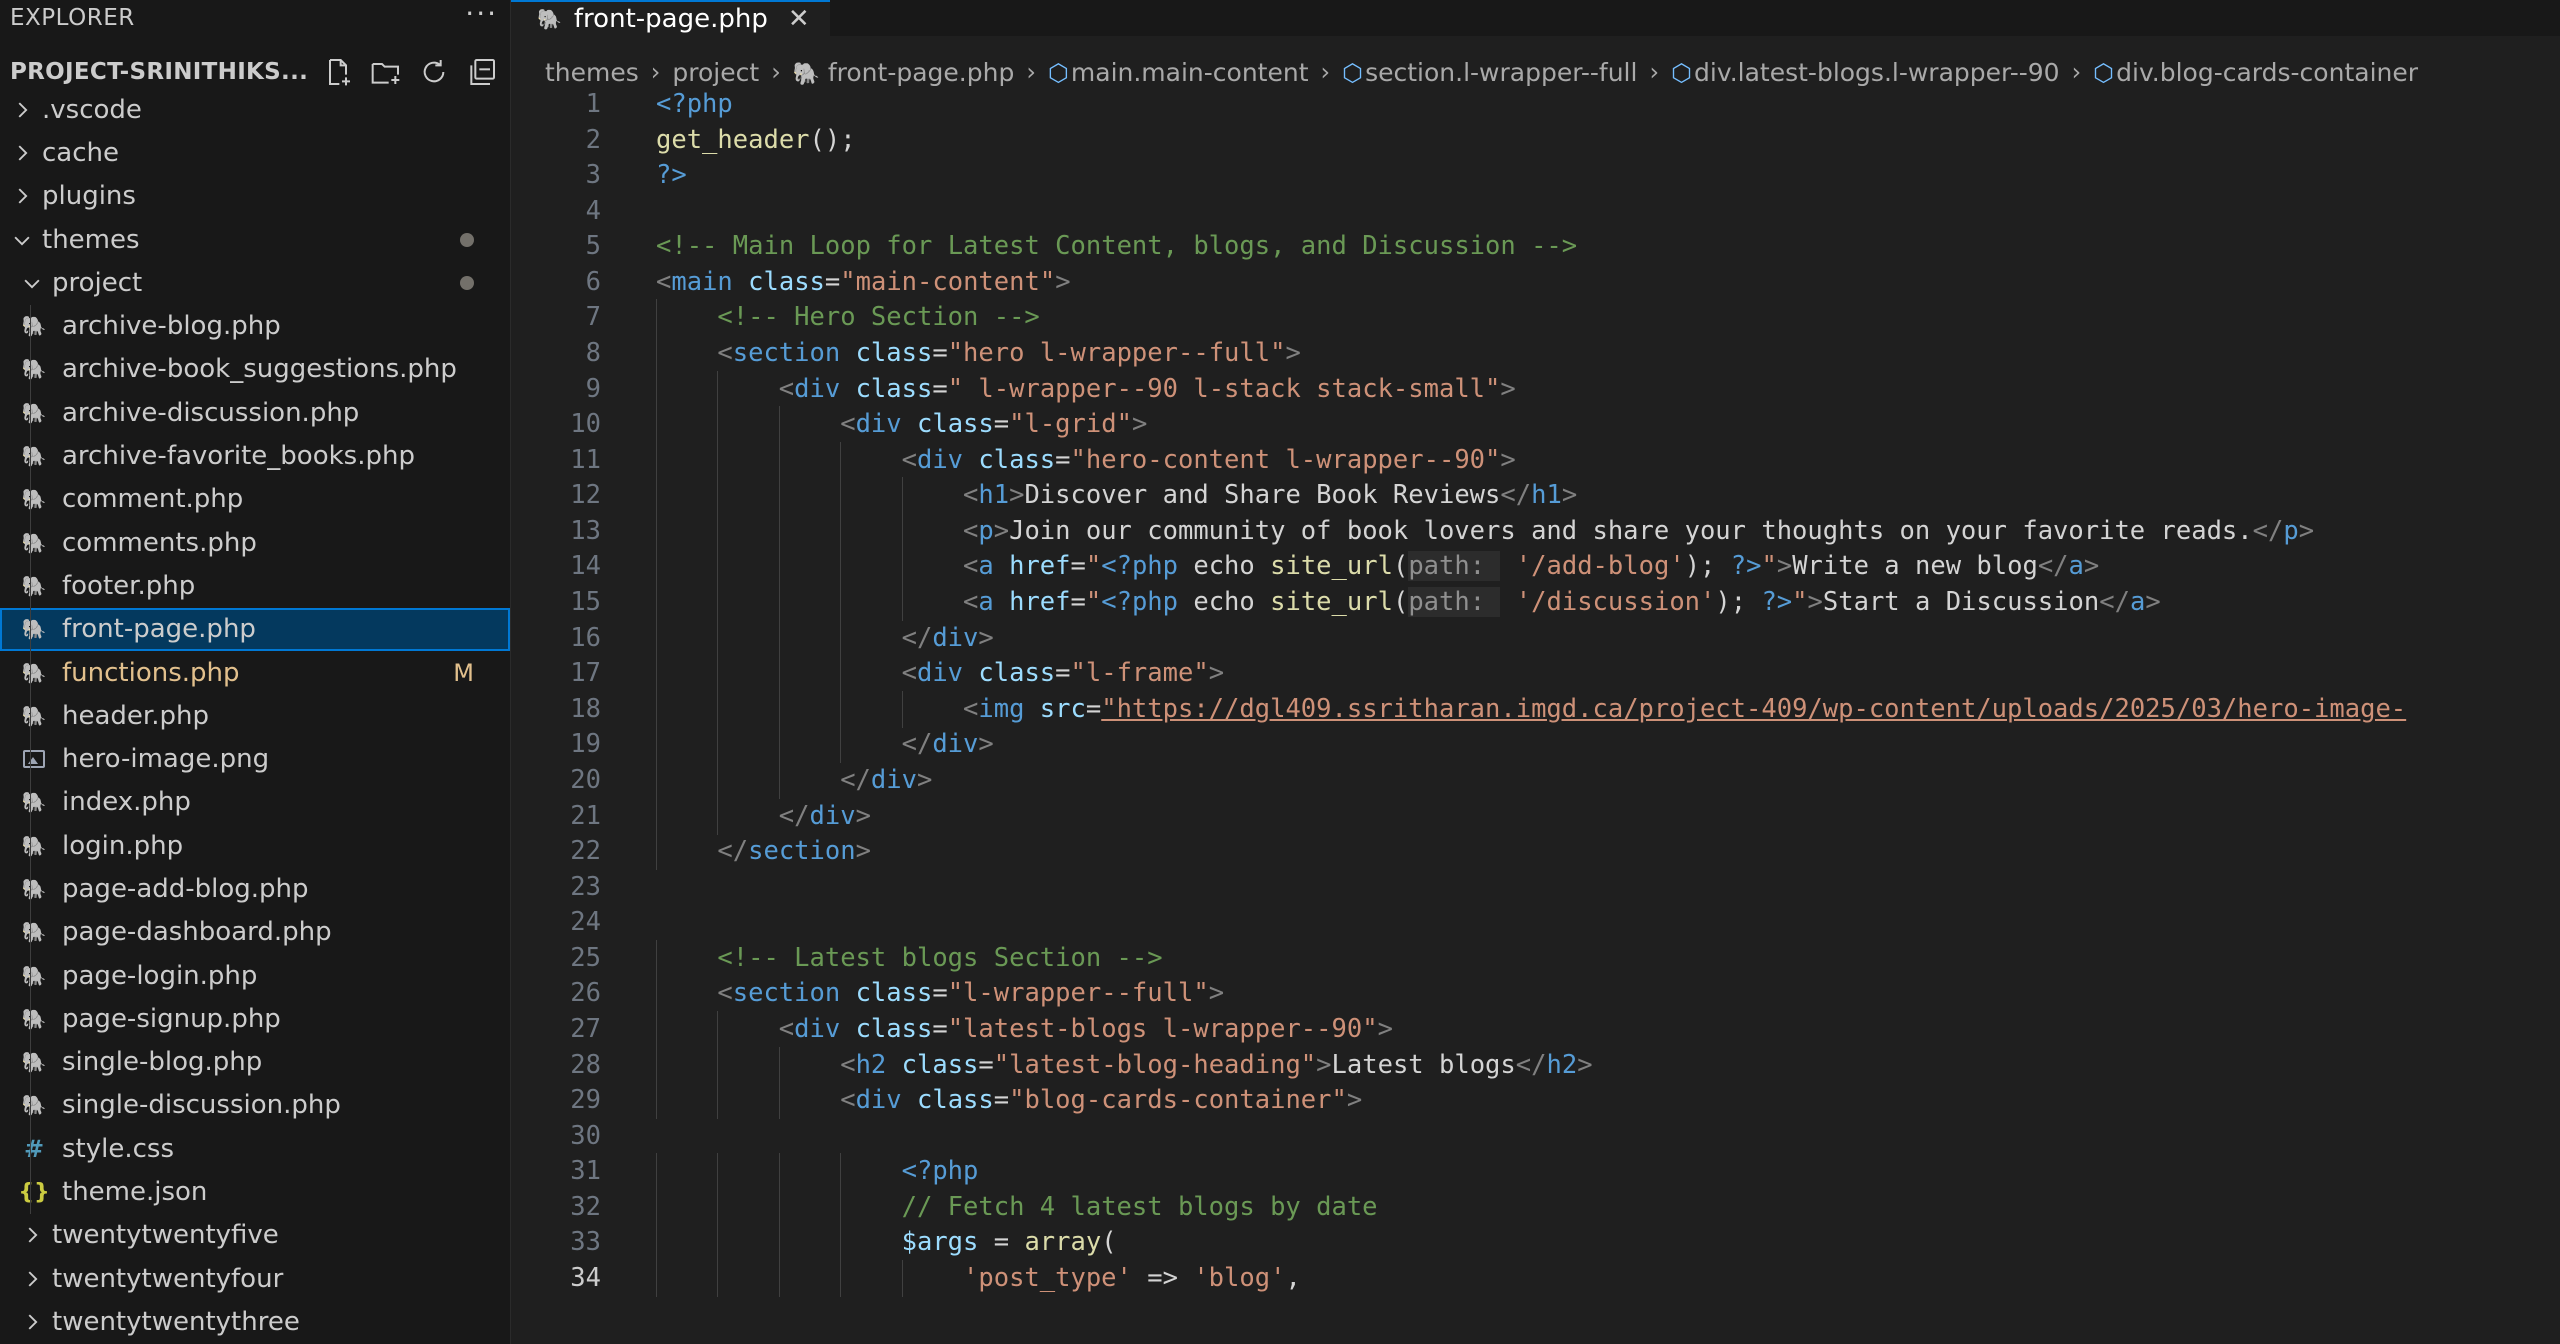  What do you see at coordinates (255, 152) in the screenshot?
I see `folder-item: cache` at bounding box center [255, 152].